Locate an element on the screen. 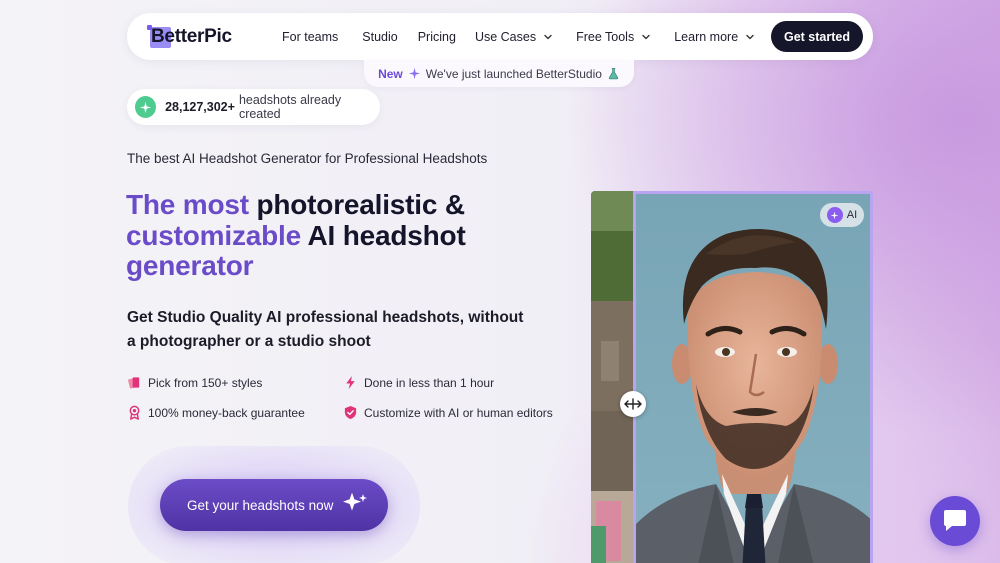 This screenshot has width=1000, height=563. nav-link-for-teams: For teams is located at coordinates (310, 37).